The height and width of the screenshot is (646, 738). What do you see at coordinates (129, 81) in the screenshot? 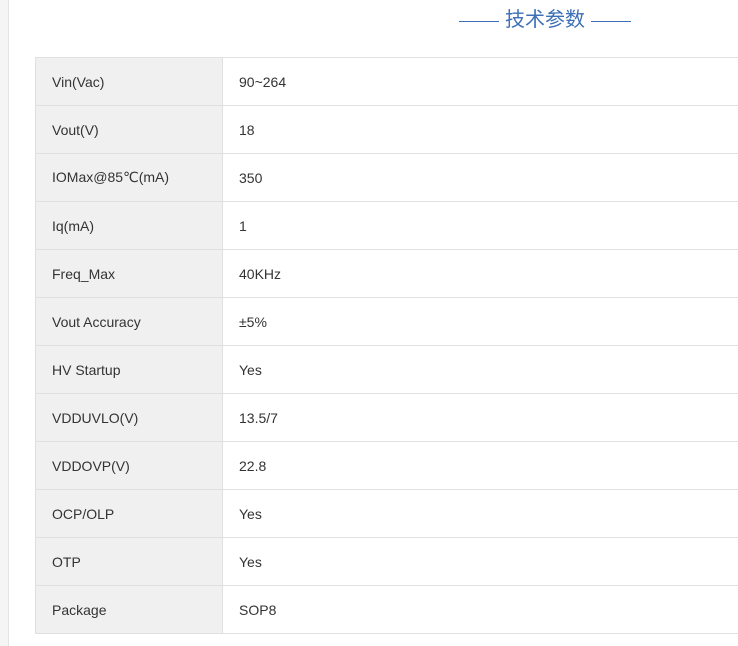
I see `param-name: Vin(Vac)` at bounding box center [129, 81].